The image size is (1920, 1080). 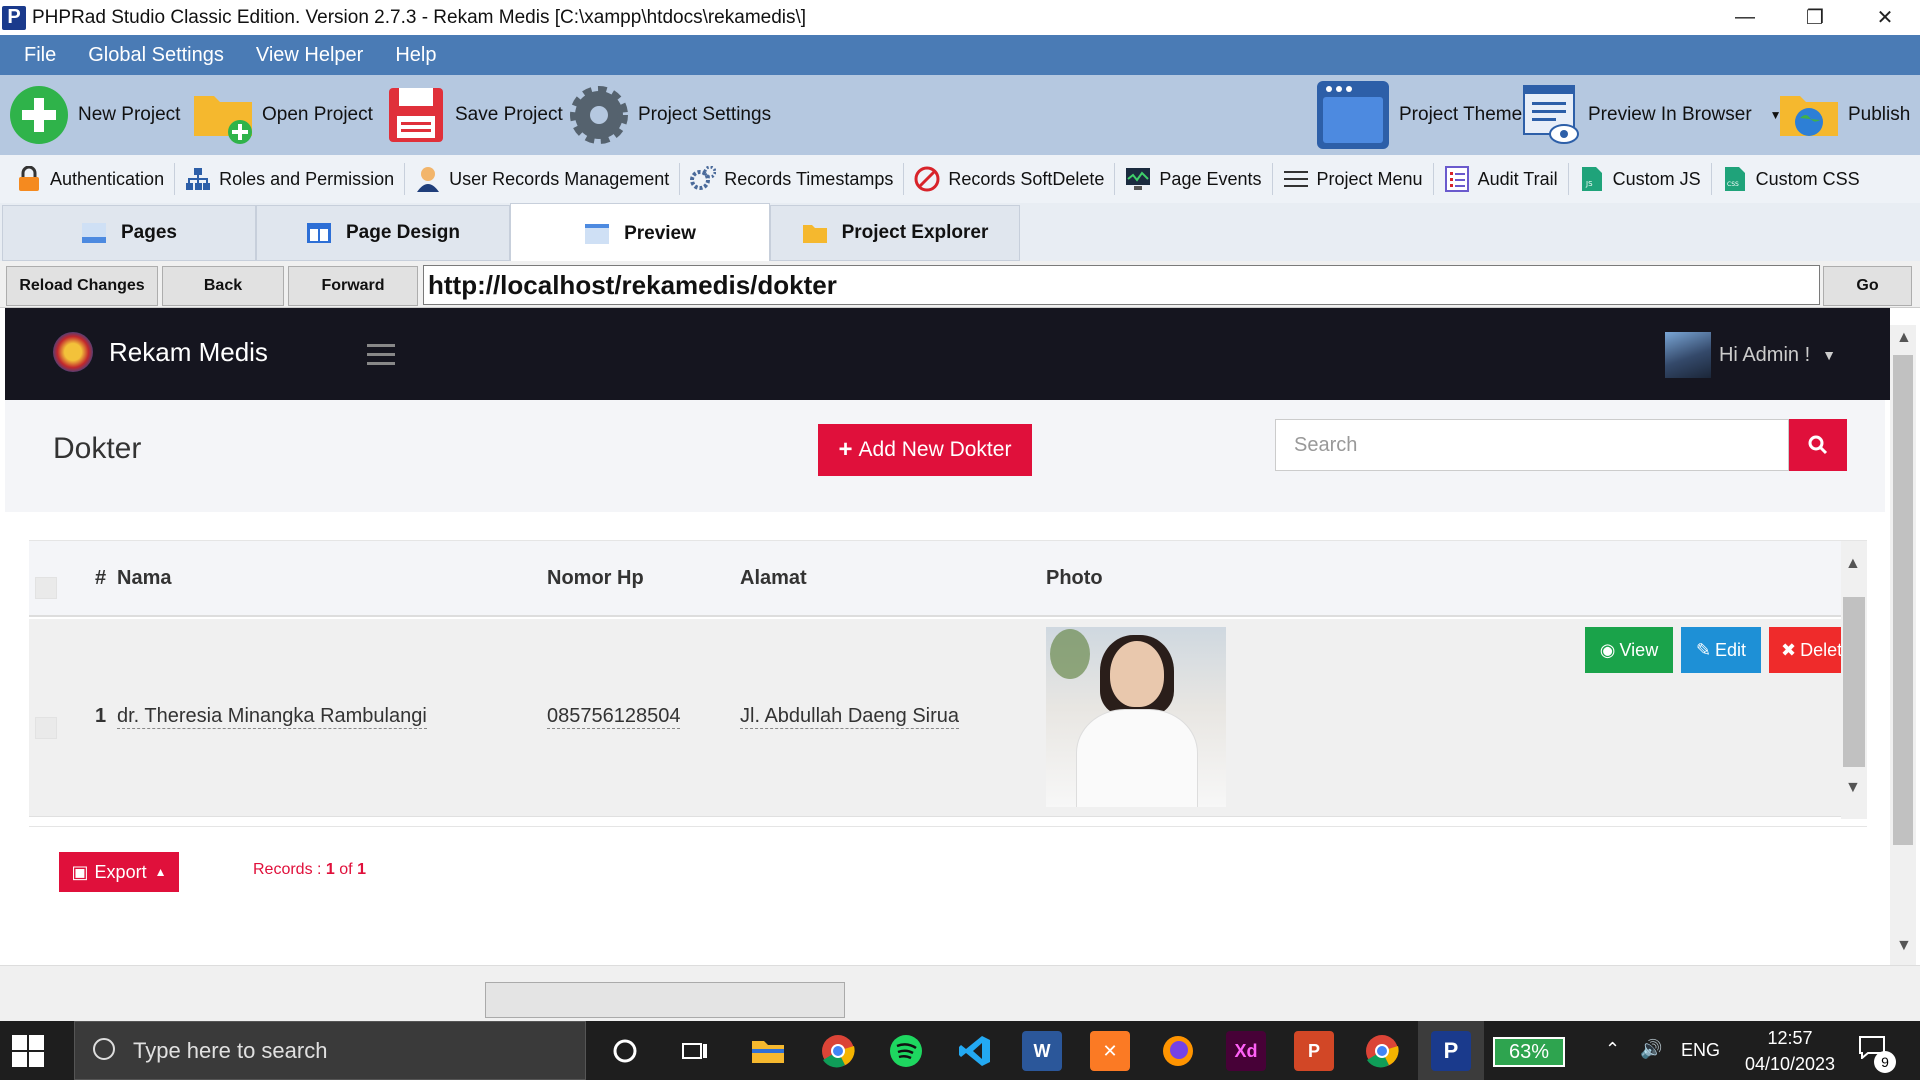 What do you see at coordinates (1612, 1049) in the screenshot?
I see `chevron-up-icon: ⌃` at bounding box center [1612, 1049].